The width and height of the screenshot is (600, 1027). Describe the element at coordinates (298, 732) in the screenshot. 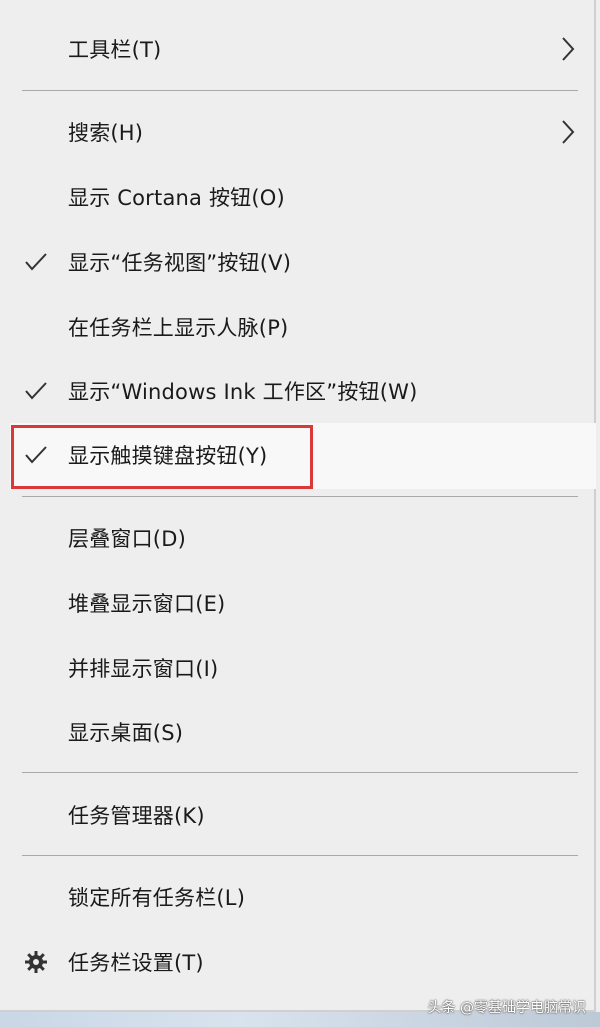

I see `menu-item-show-desktop: 显示桌面(S)` at that location.